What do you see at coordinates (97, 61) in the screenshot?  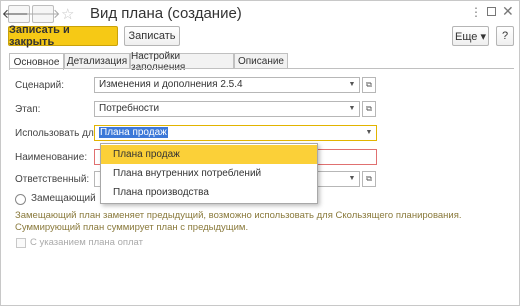 I see `tab-detail: Детализация` at bounding box center [97, 61].